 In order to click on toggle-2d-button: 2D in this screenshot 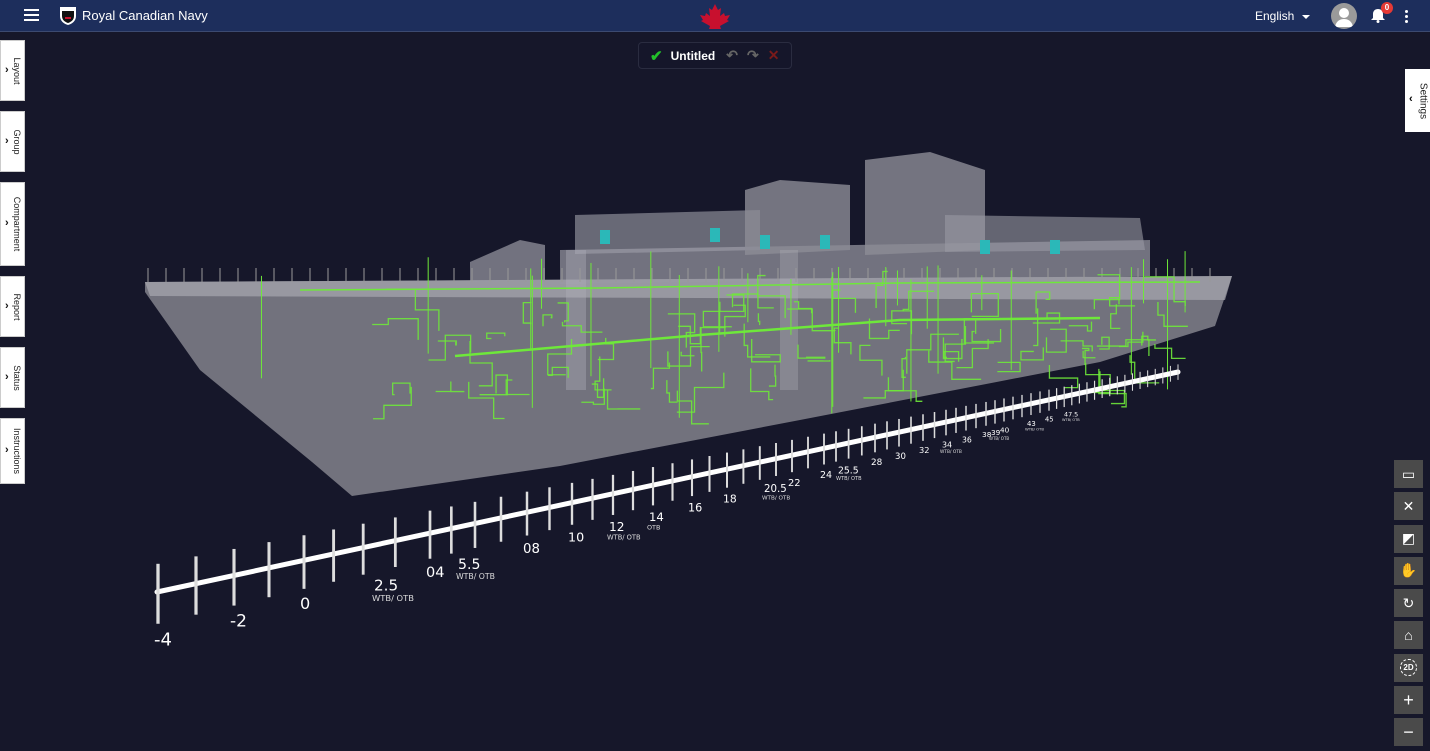, I will do `click(1408, 667)`.